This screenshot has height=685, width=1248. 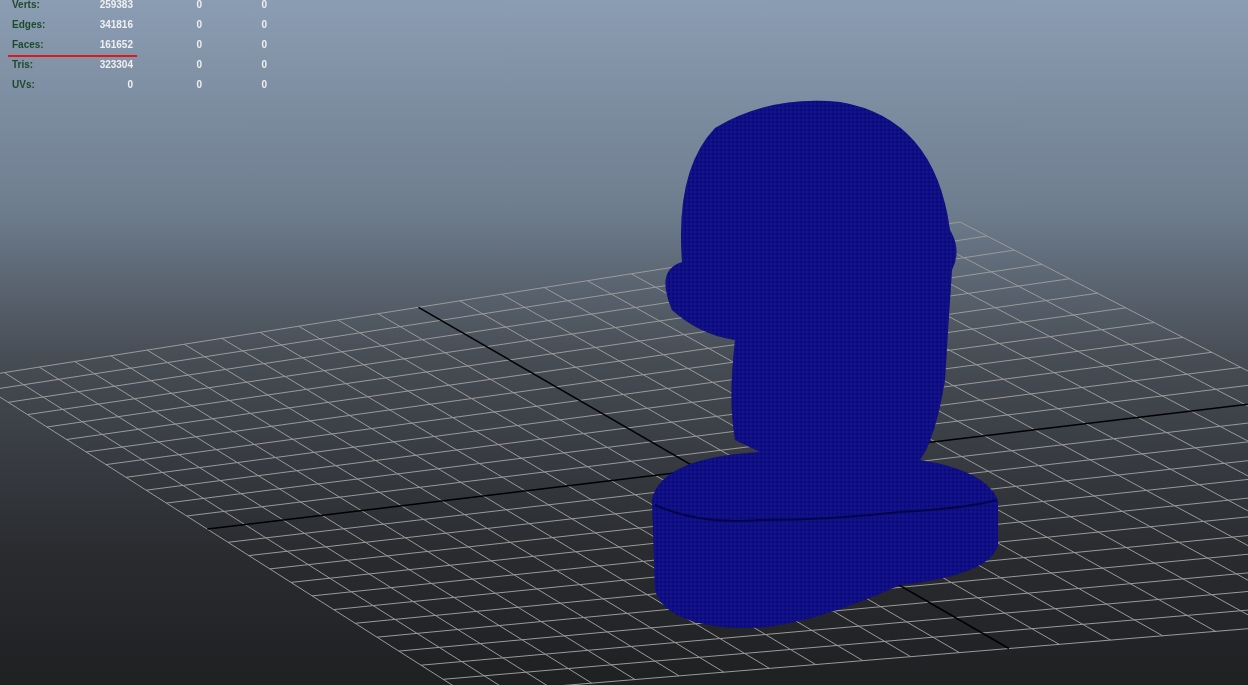 What do you see at coordinates (24, 84) in the screenshot?
I see `stat-label: UVs:` at bounding box center [24, 84].